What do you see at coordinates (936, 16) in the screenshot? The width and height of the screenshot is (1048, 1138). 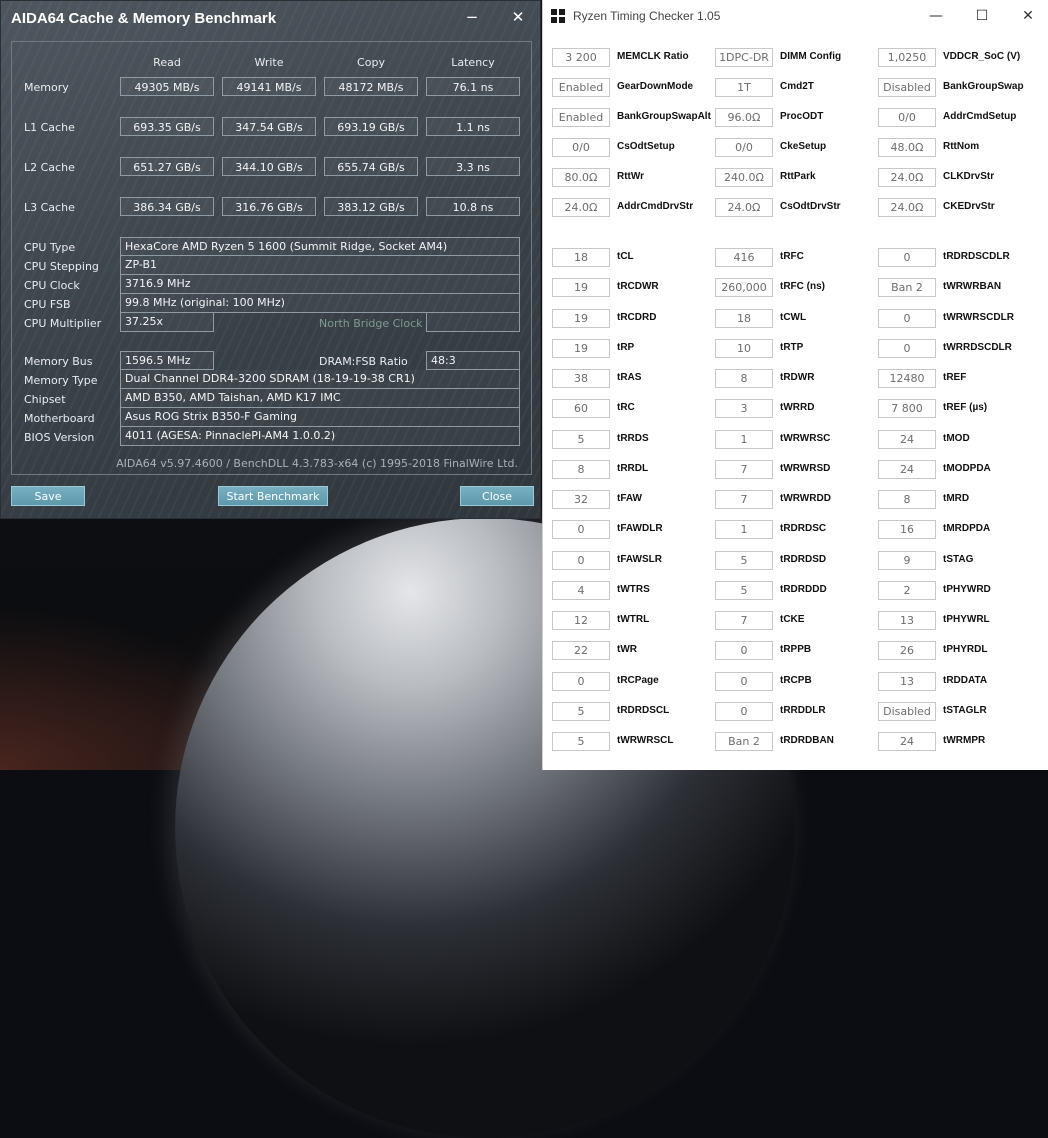 I see `minimize-button: —` at bounding box center [936, 16].